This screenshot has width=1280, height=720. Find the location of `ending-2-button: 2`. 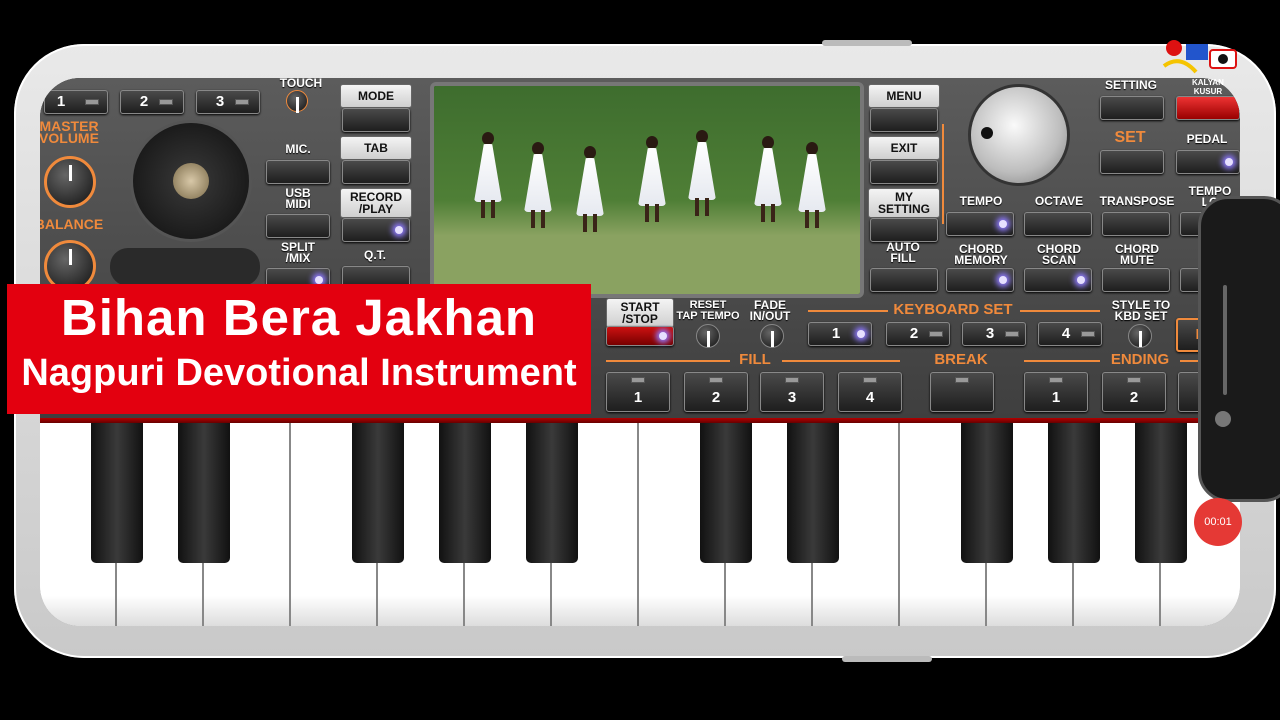

ending-2-button: 2 is located at coordinates (1134, 392).